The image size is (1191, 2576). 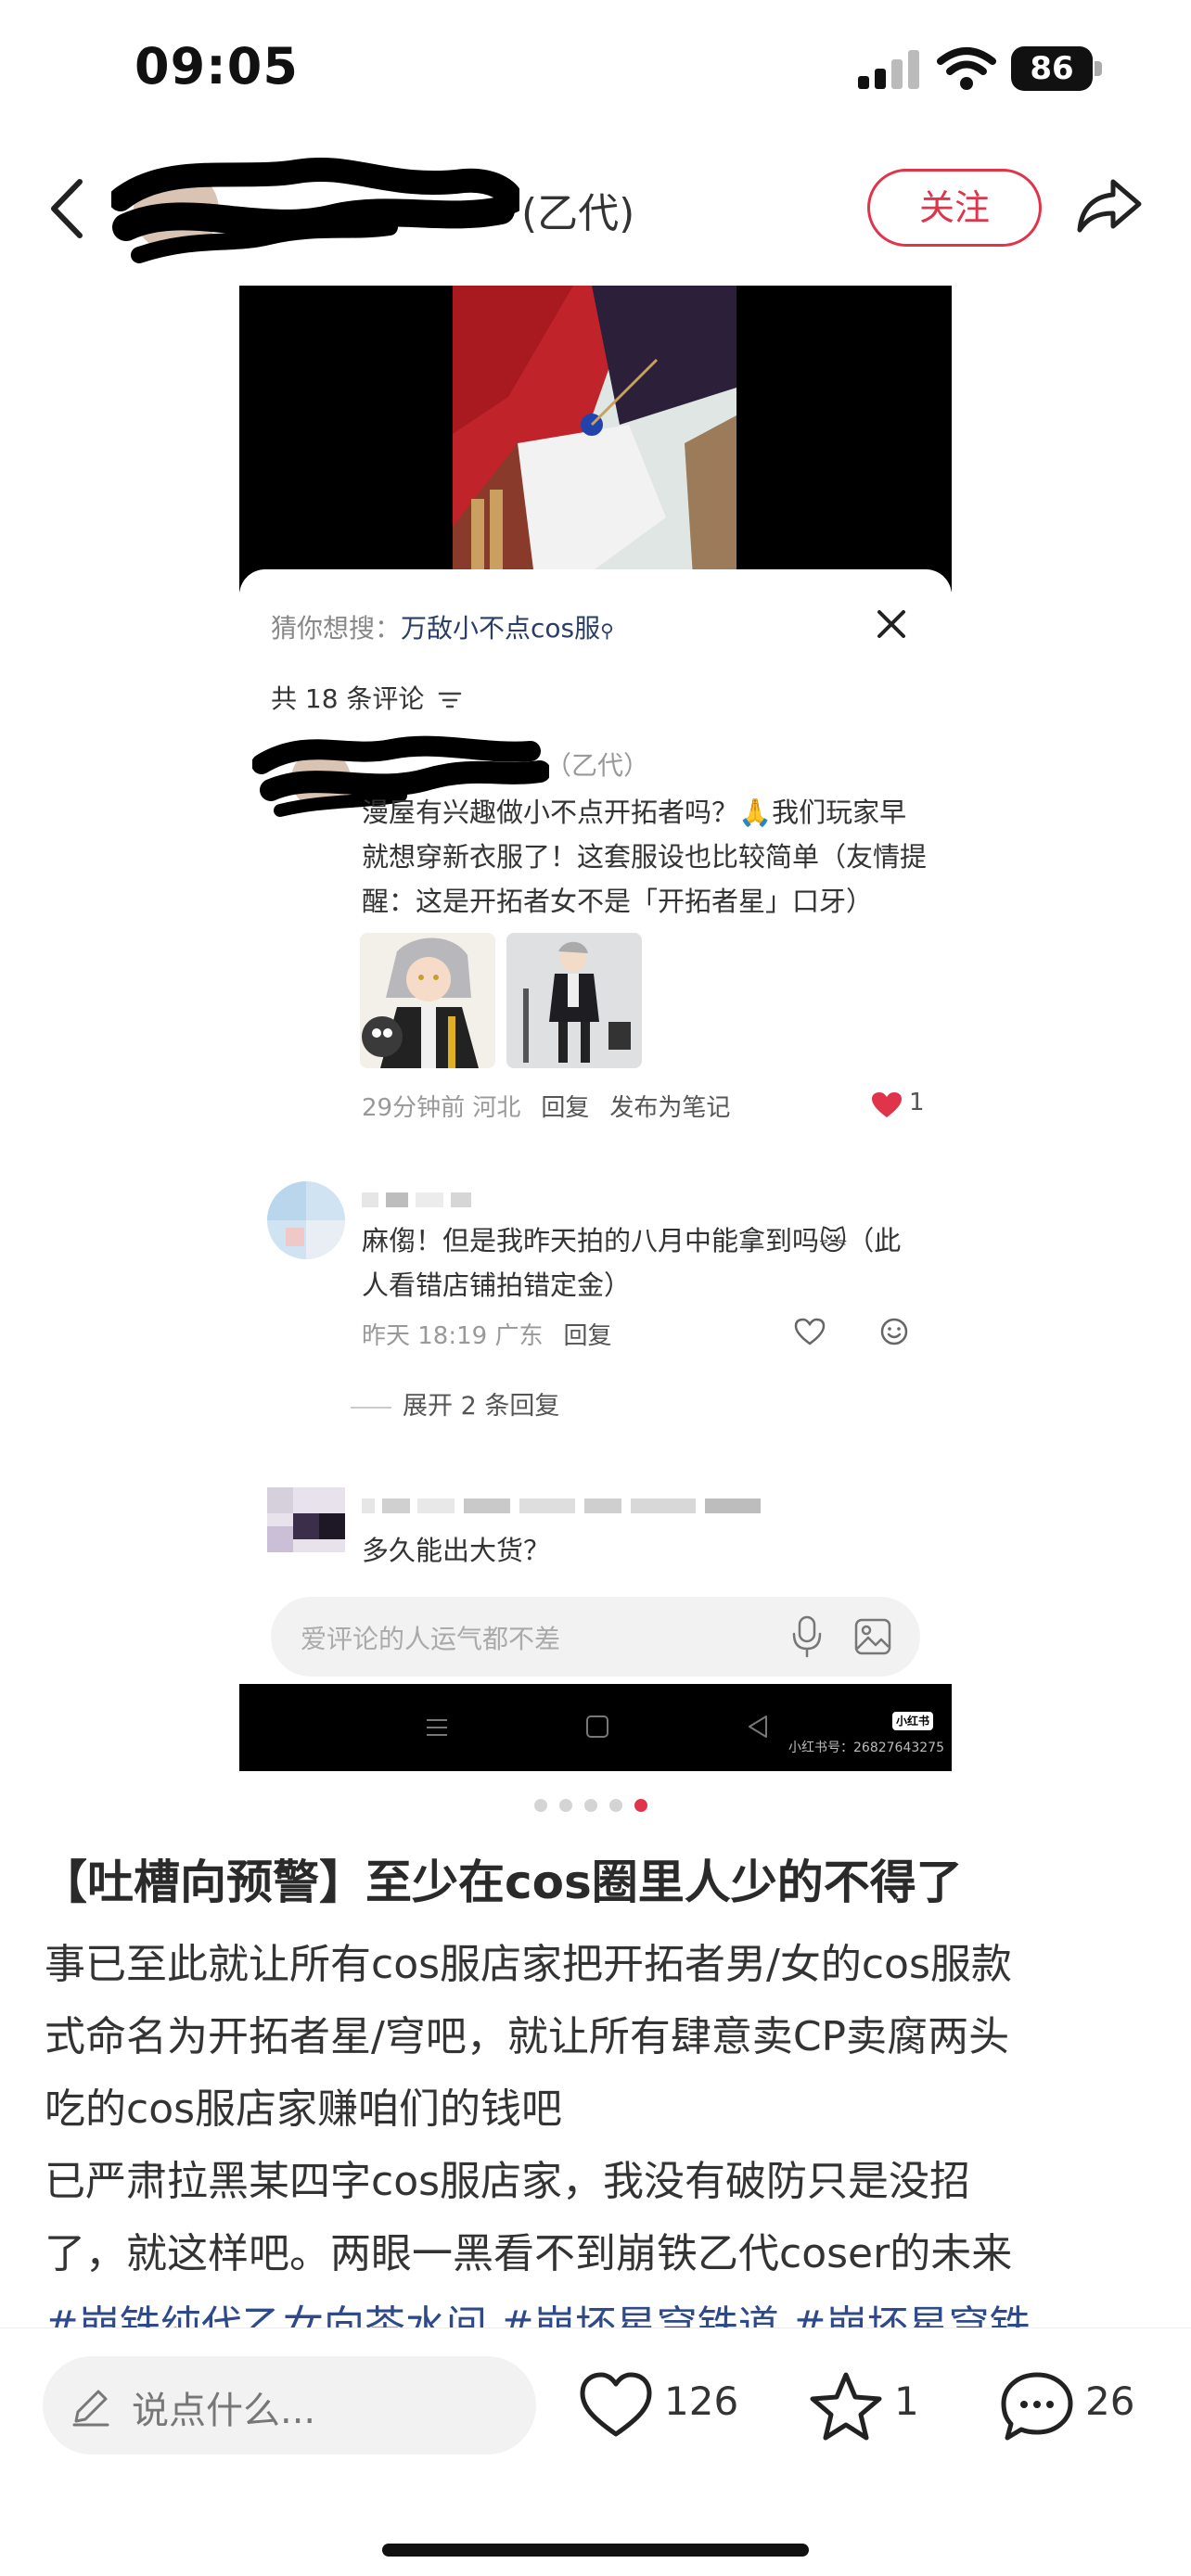 What do you see at coordinates (1037, 2406) in the screenshot?
I see `comment-bubble-icon` at bounding box center [1037, 2406].